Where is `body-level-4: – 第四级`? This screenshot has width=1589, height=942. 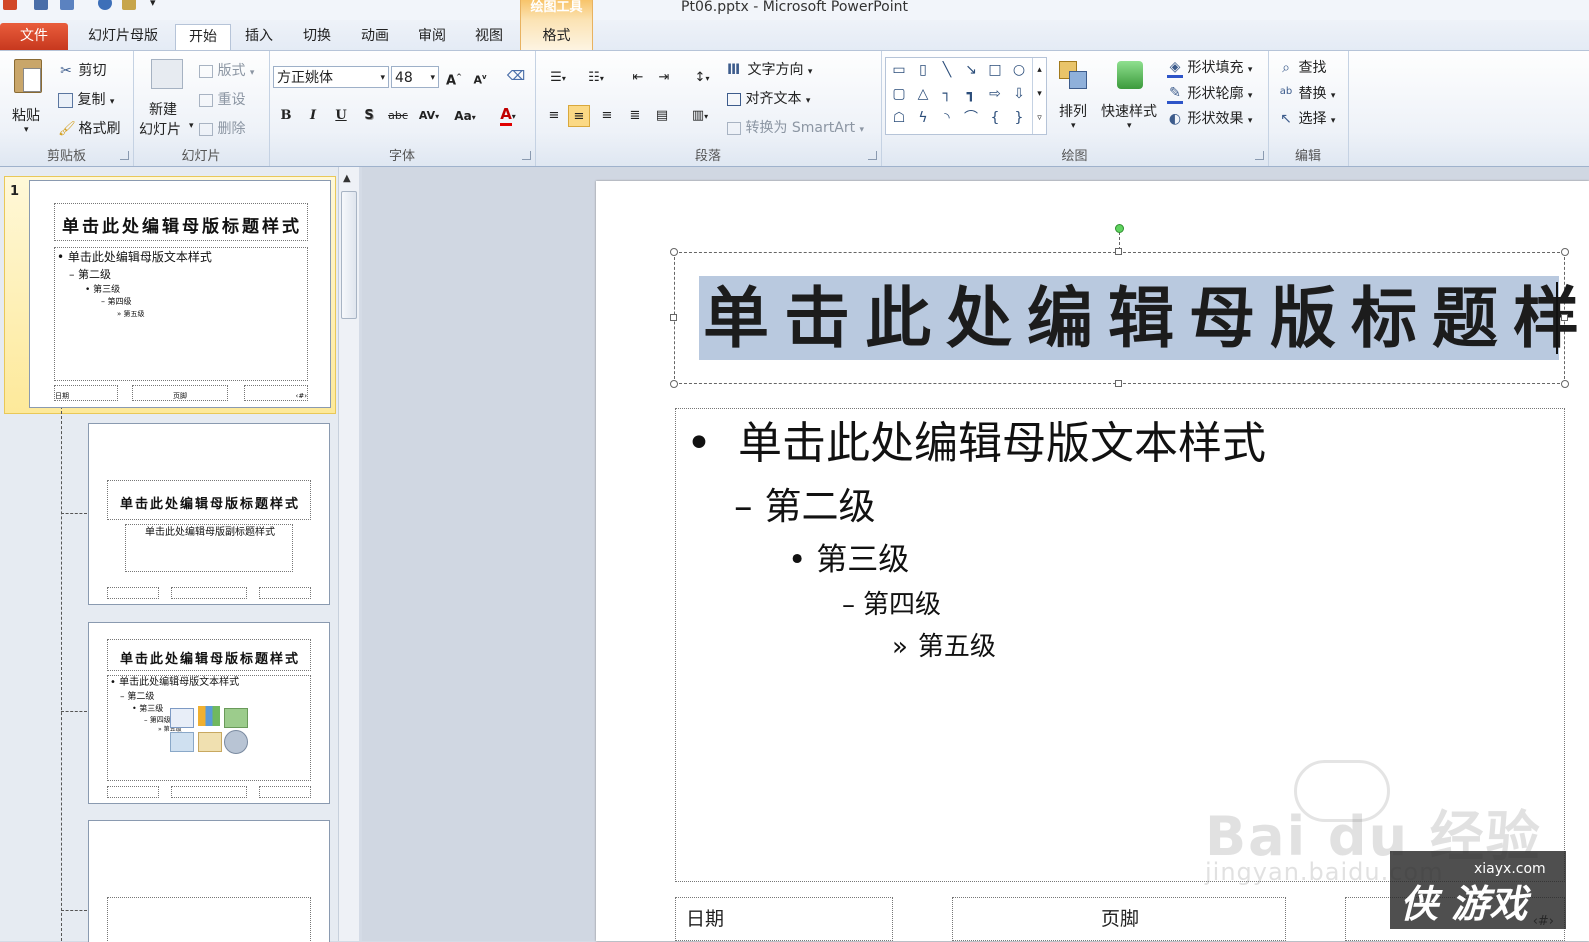 body-level-4: – 第四级 is located at coordinates (891, 605).